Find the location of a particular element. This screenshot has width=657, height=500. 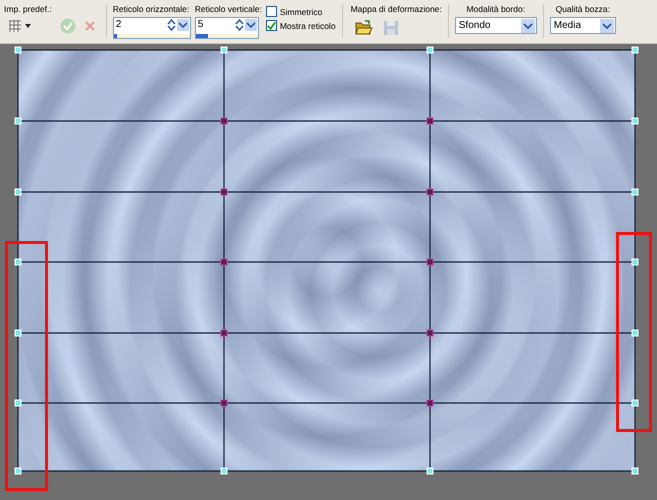

checkbox-label: Simmetrico is located at coordinates (301, 11).